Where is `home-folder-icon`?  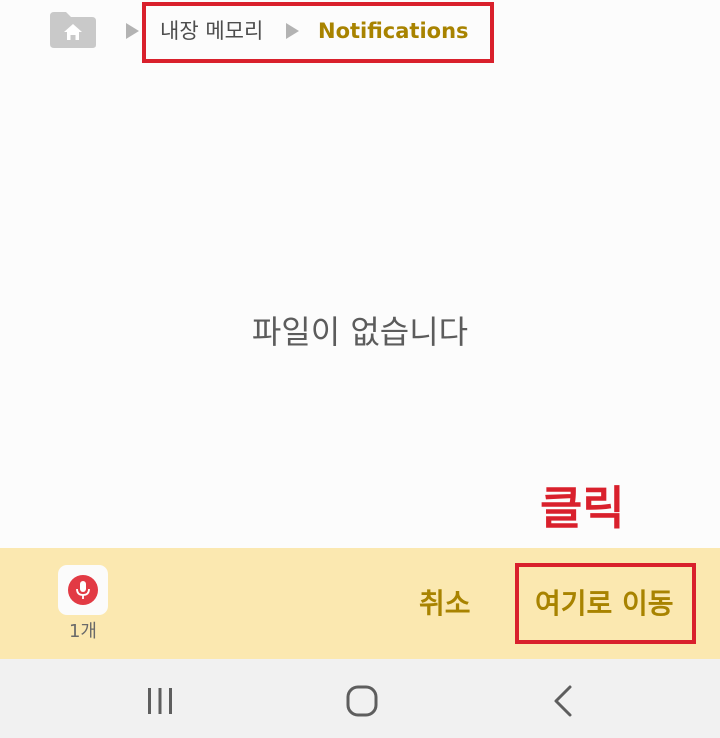 home-folder-icon is located at coordinates (73, 30).